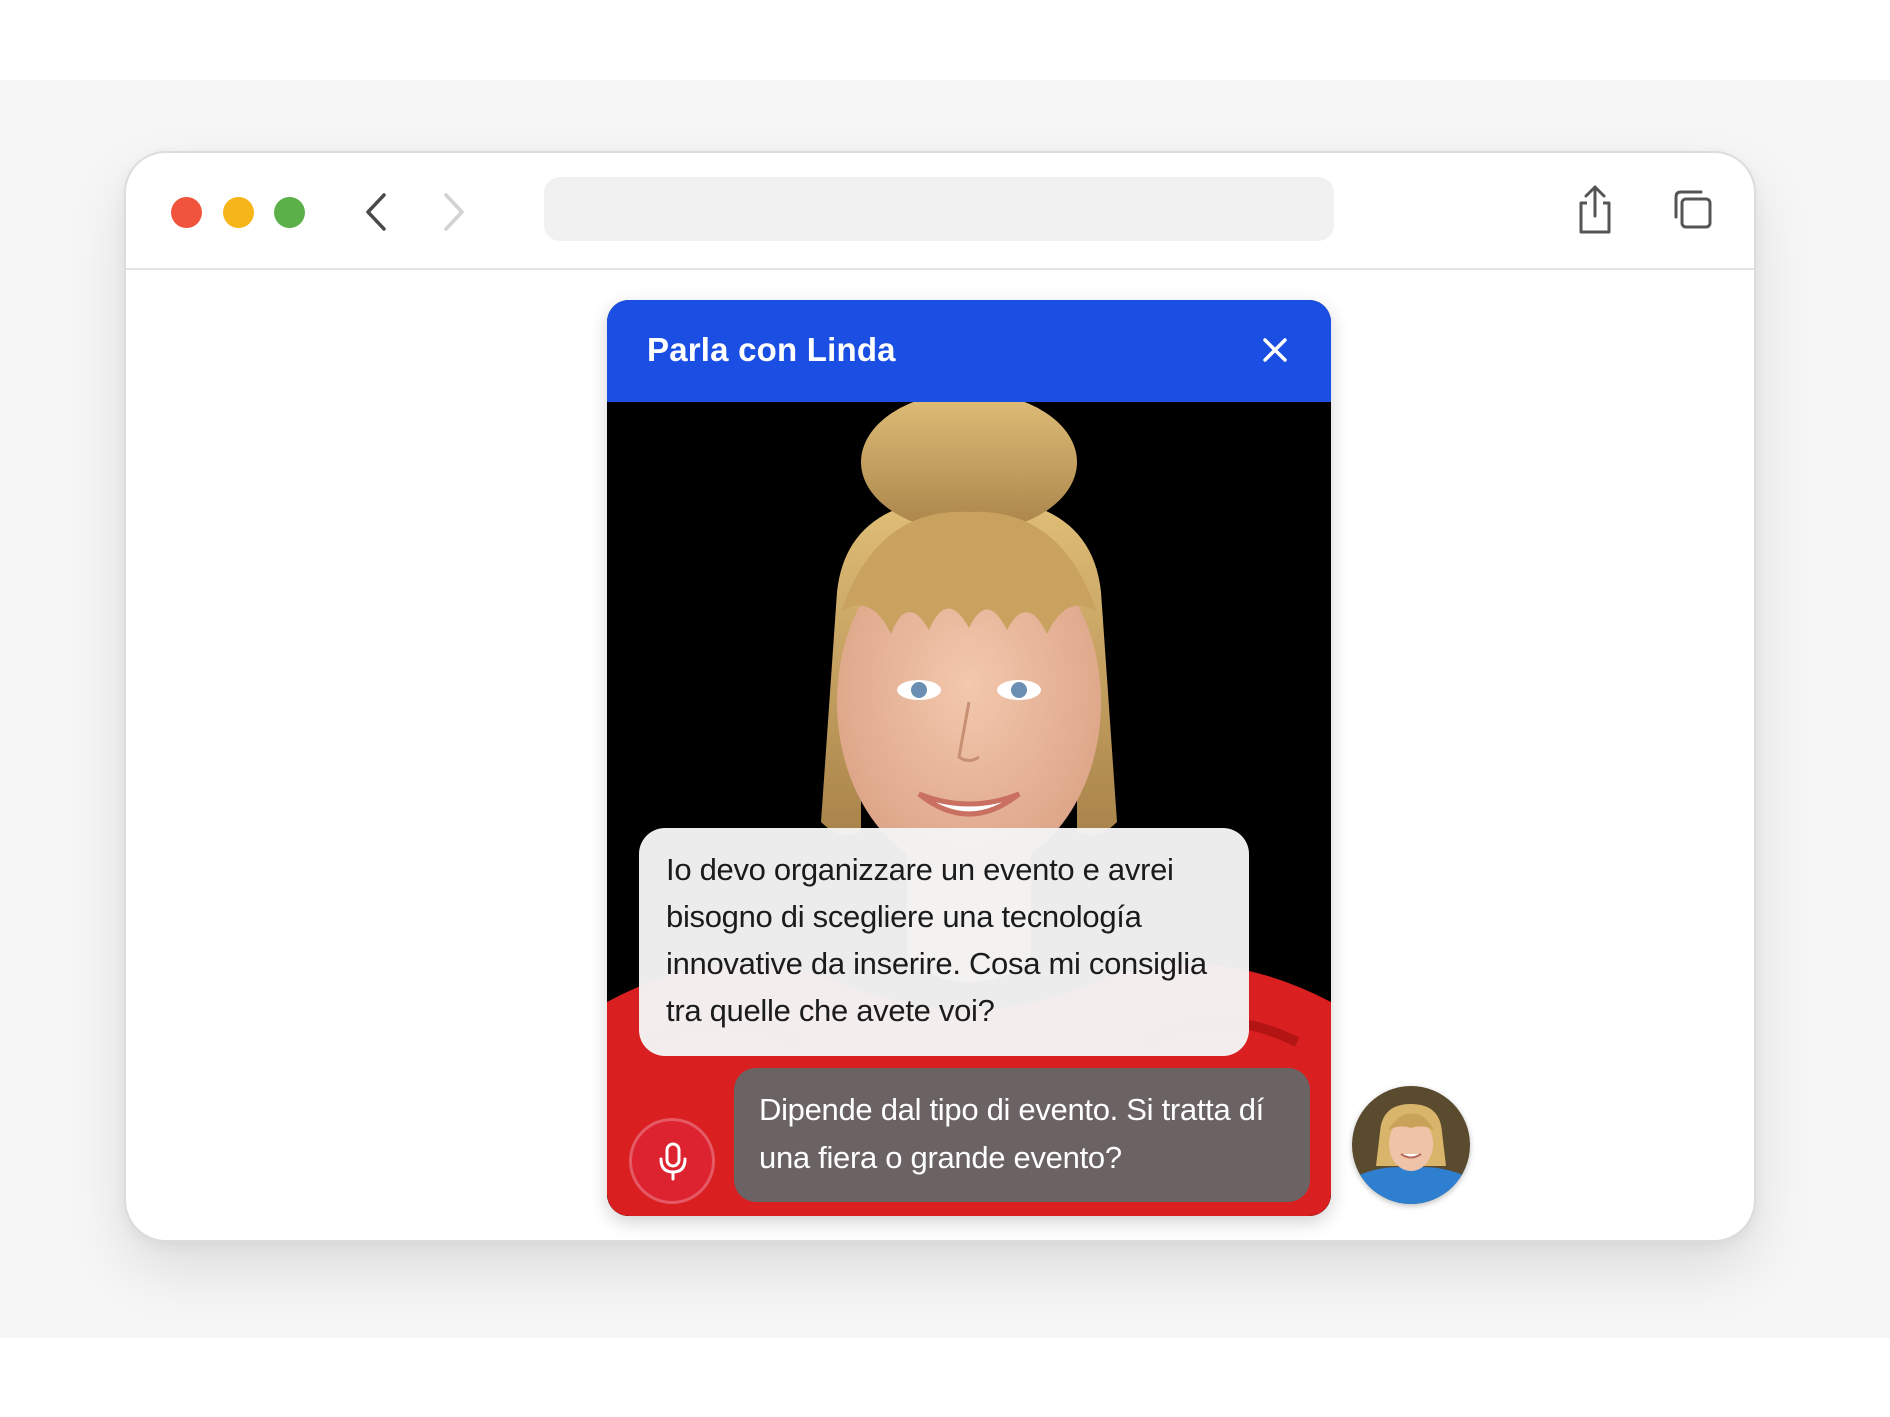 The height and width of the screenshot is (1417, 1890). I want to click on forward-button, so click(452, 212).